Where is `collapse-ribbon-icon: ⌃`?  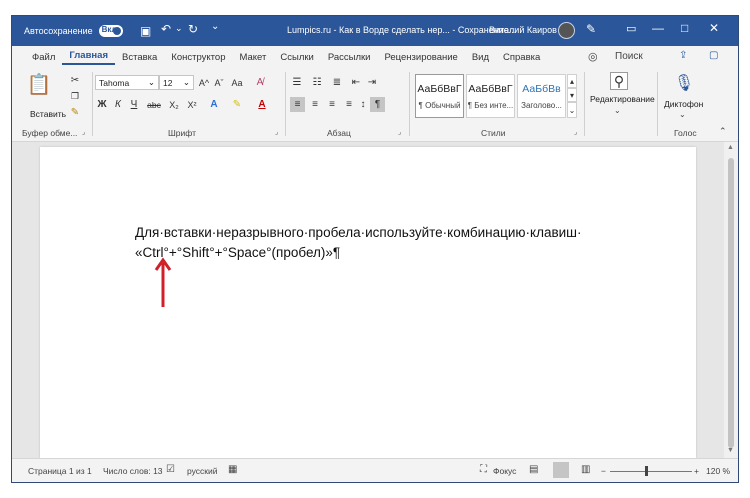 collapse-ribbon-icon: ⌃ is located at coordinates (723, 131).